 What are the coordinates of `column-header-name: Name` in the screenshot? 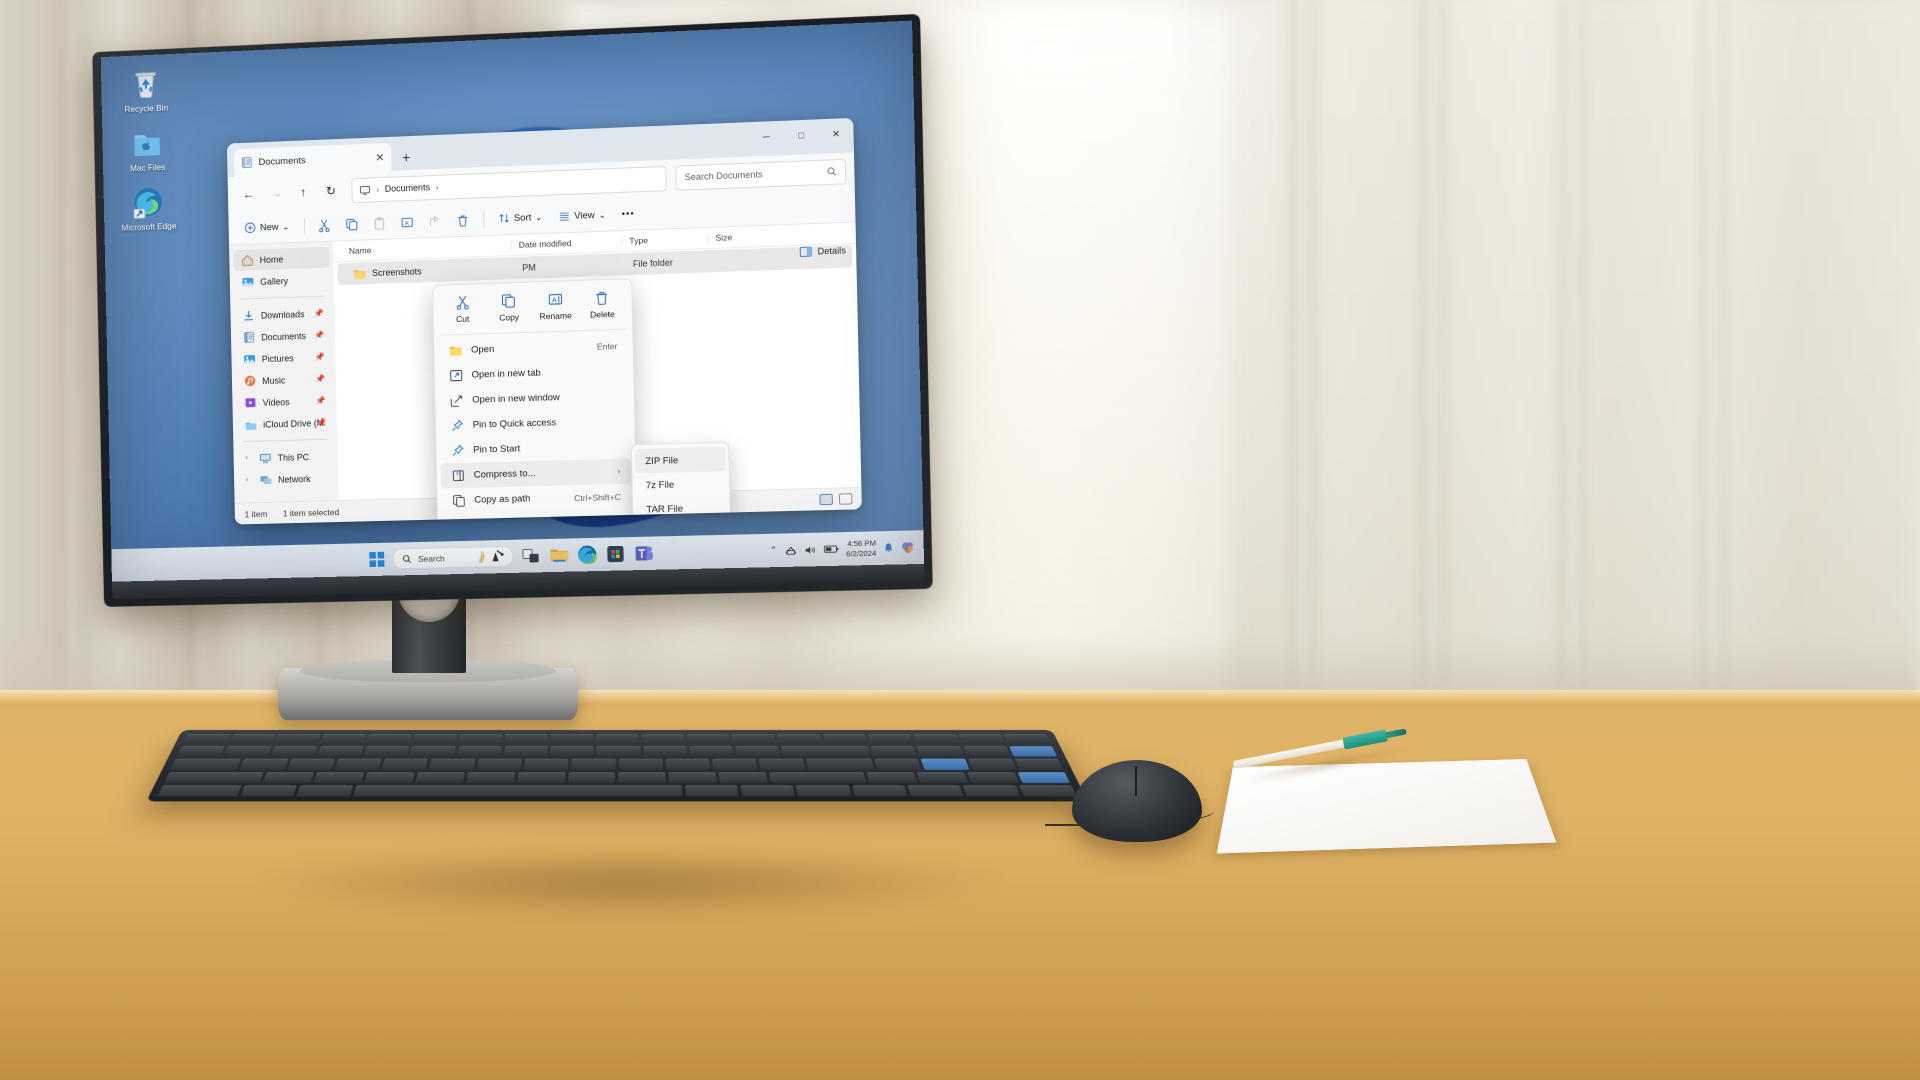 It's located at (426, 248).